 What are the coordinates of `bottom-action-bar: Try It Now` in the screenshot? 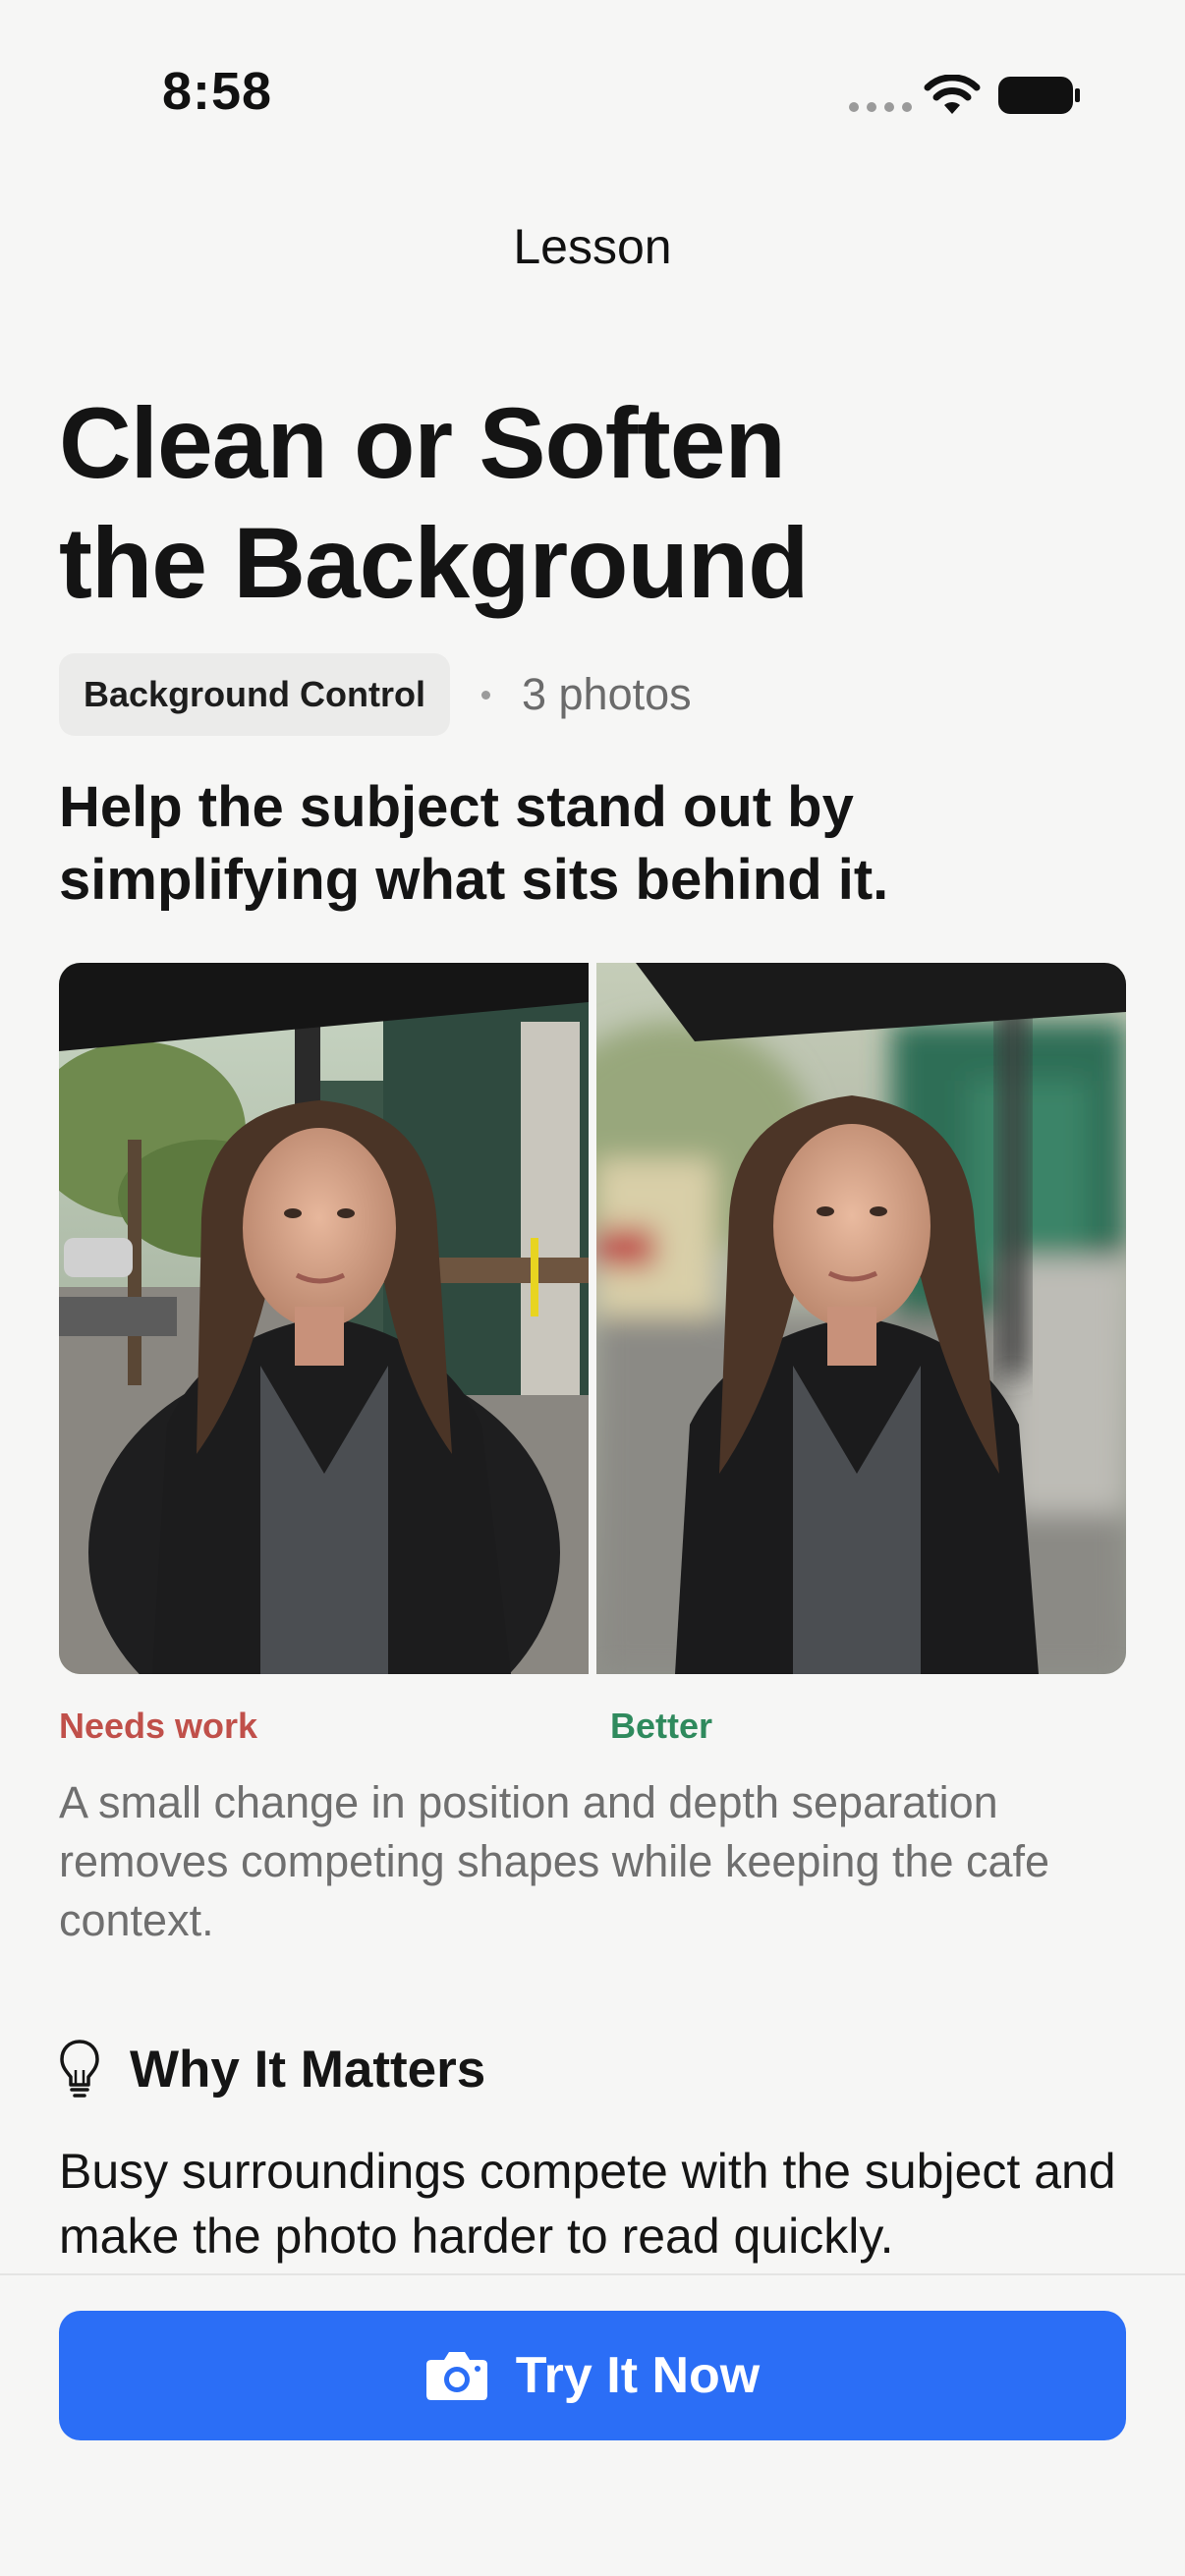 It's located at (592, 2424).